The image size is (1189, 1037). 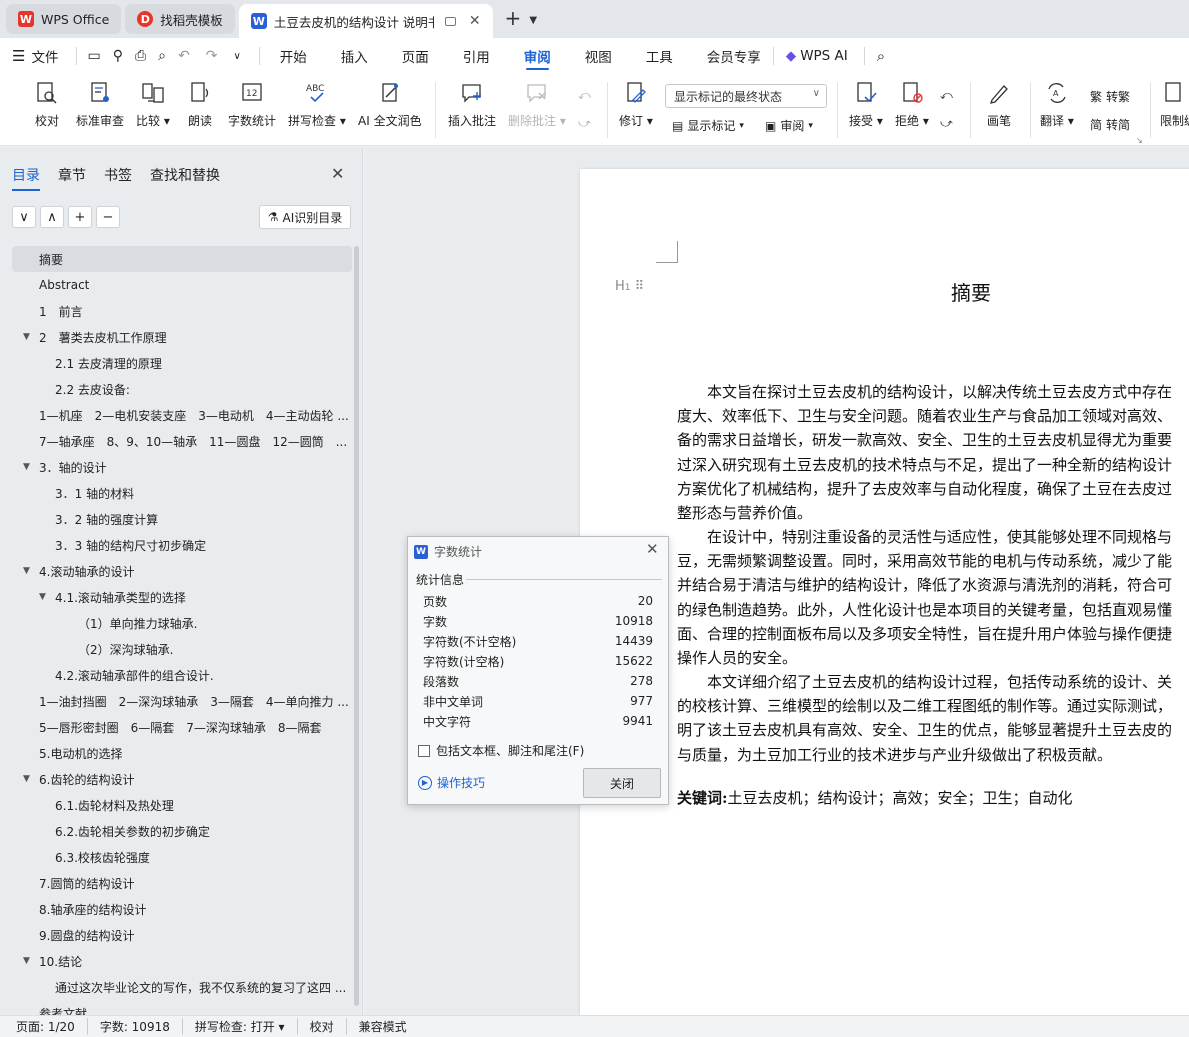 I want to click on show-markup-button: ▤ 显示标记 ▾, so click(x=708, y=125).